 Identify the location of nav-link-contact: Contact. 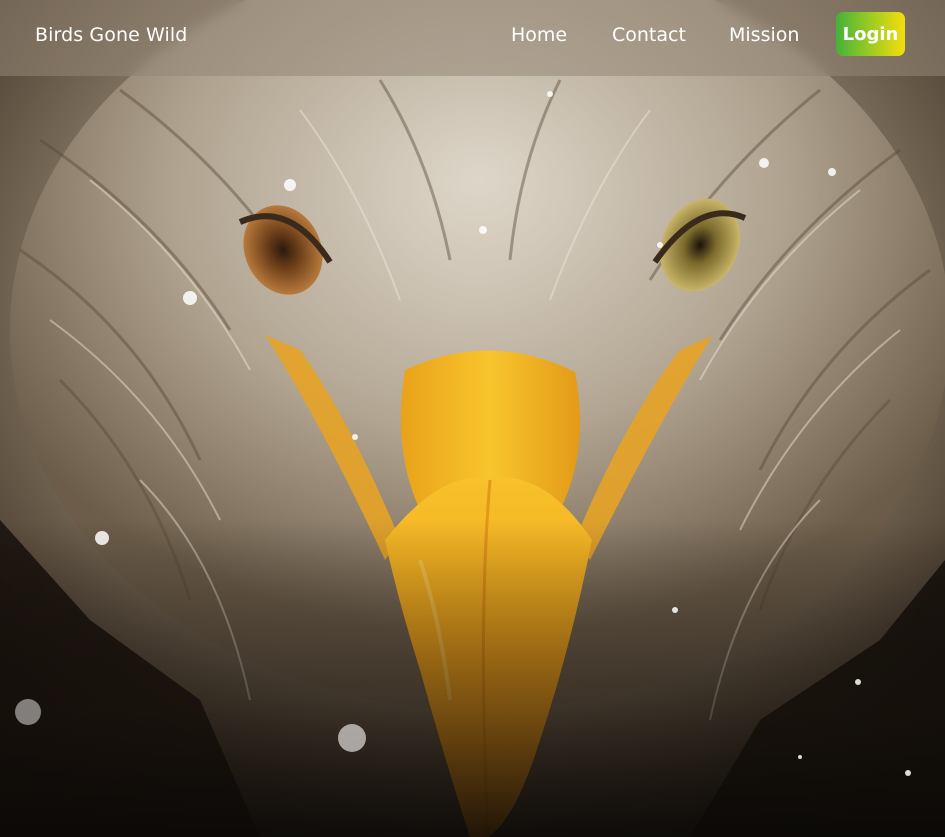
(649, 35).